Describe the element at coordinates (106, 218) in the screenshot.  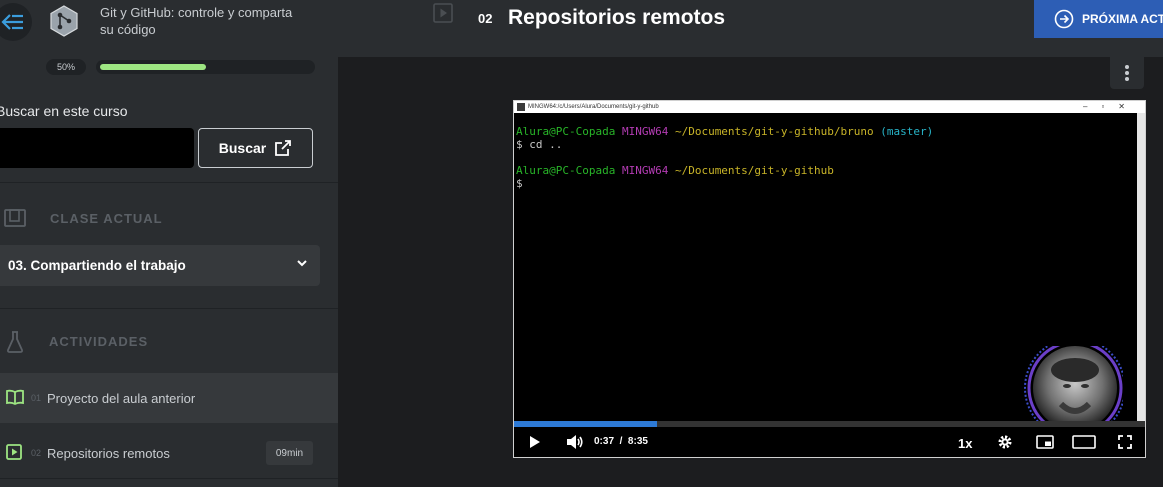
I see `current-class-header: CLASE ACTUAL` at that location.